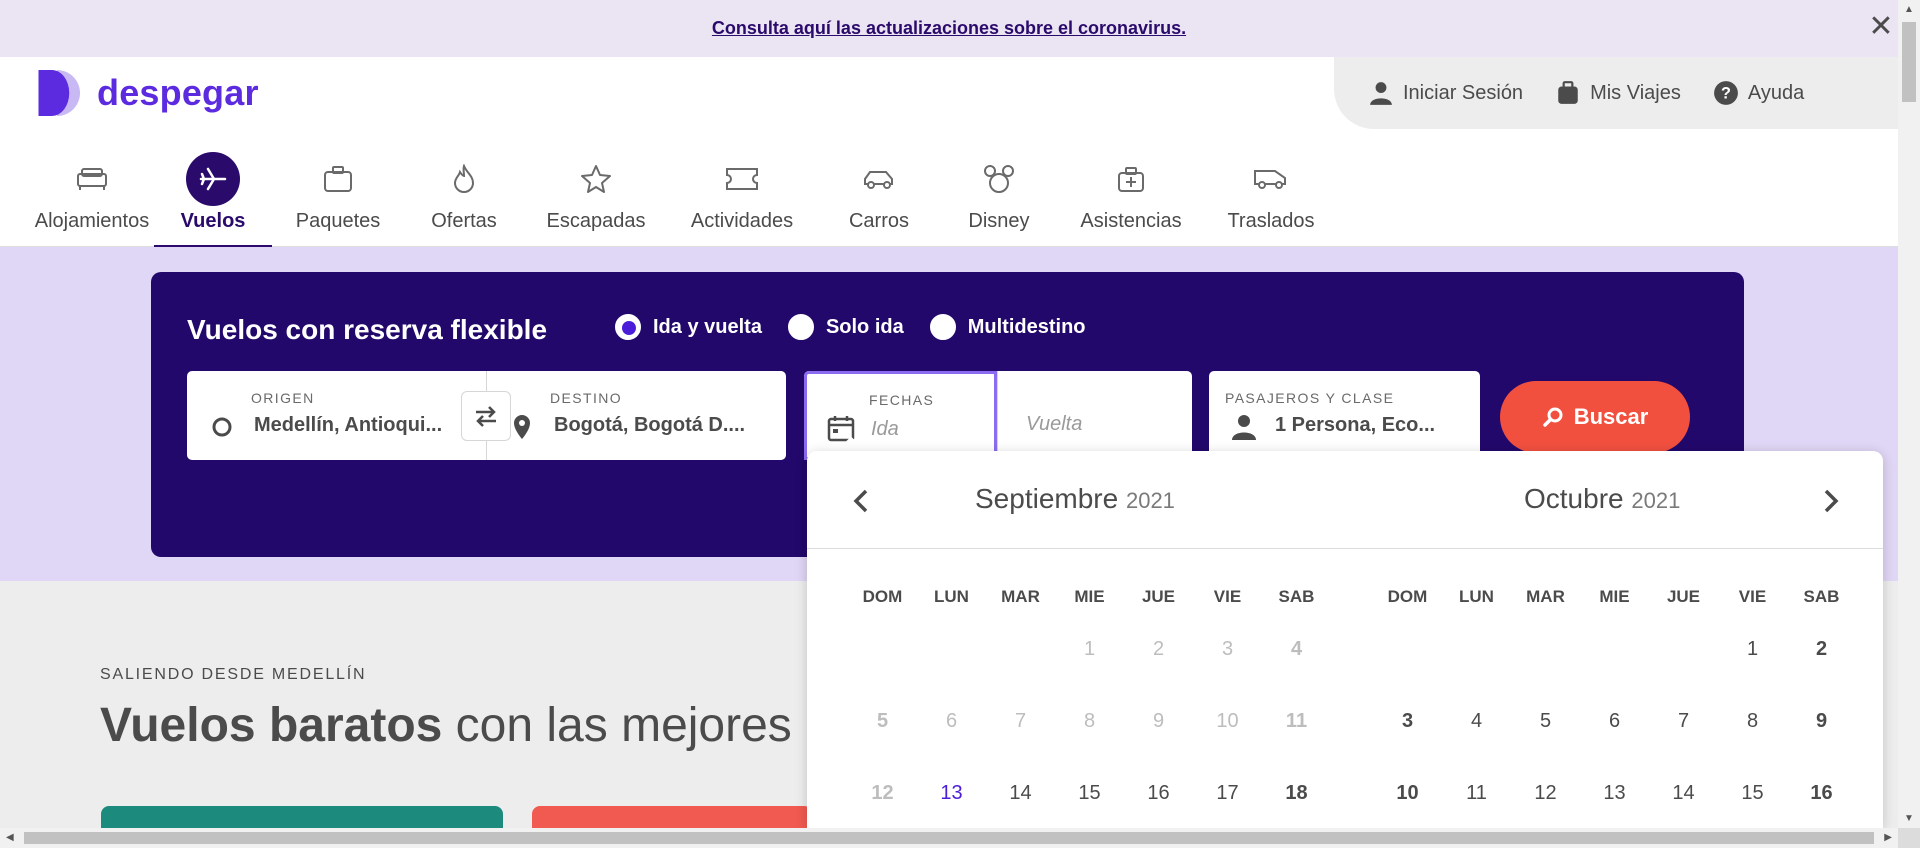  I want to click on origin-circle-icon, so click(222, 427).